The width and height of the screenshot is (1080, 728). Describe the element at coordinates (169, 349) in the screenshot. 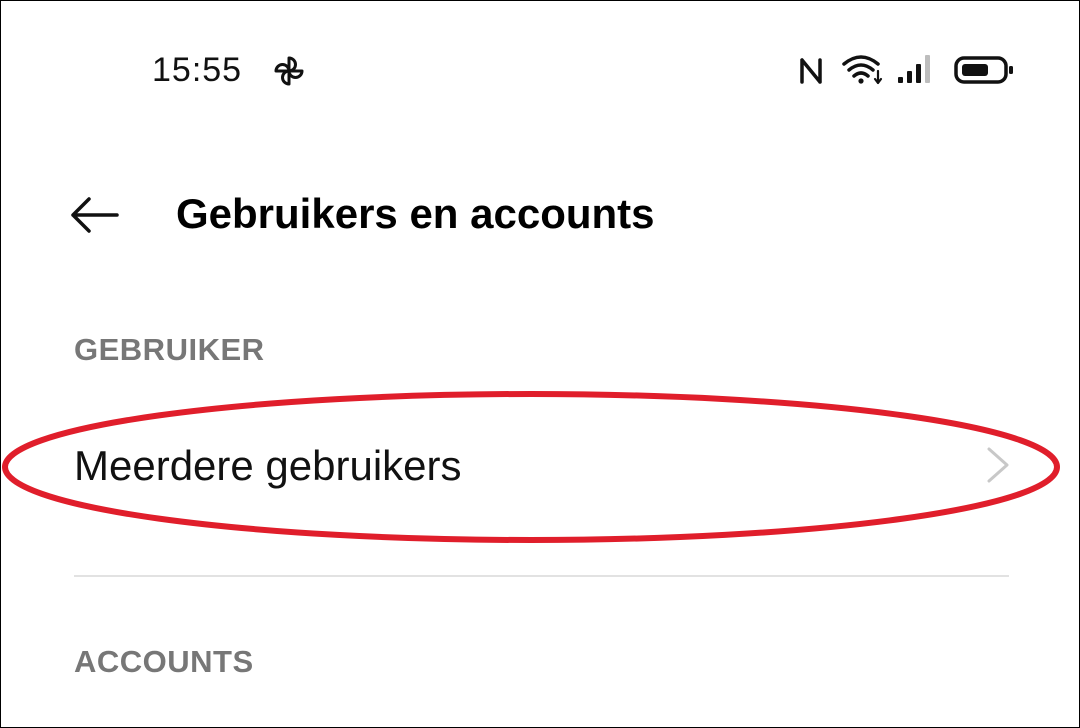

I see `section-header-user: GEBRUIKER` at that location.